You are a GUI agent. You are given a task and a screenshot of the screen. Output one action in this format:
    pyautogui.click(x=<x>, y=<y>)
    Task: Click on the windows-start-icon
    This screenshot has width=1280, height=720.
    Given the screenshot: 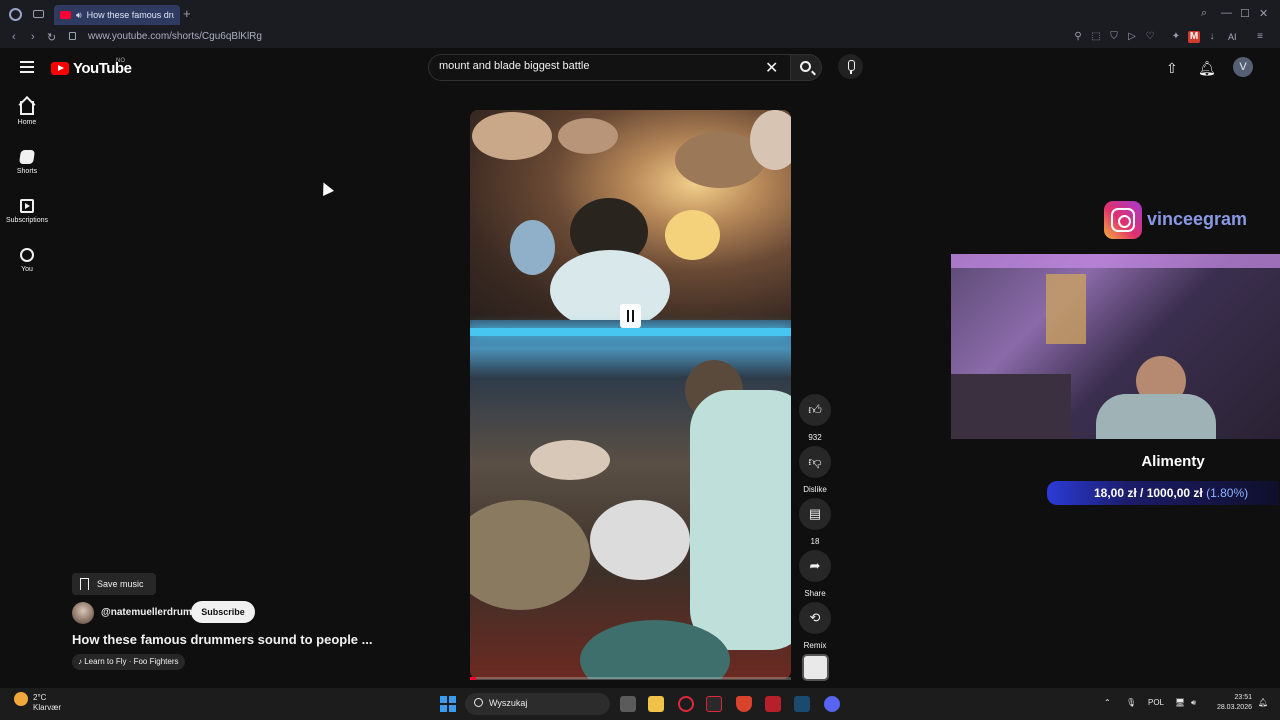 What is the action you would take?
    pyautogui.click(x=448, y=704)
    